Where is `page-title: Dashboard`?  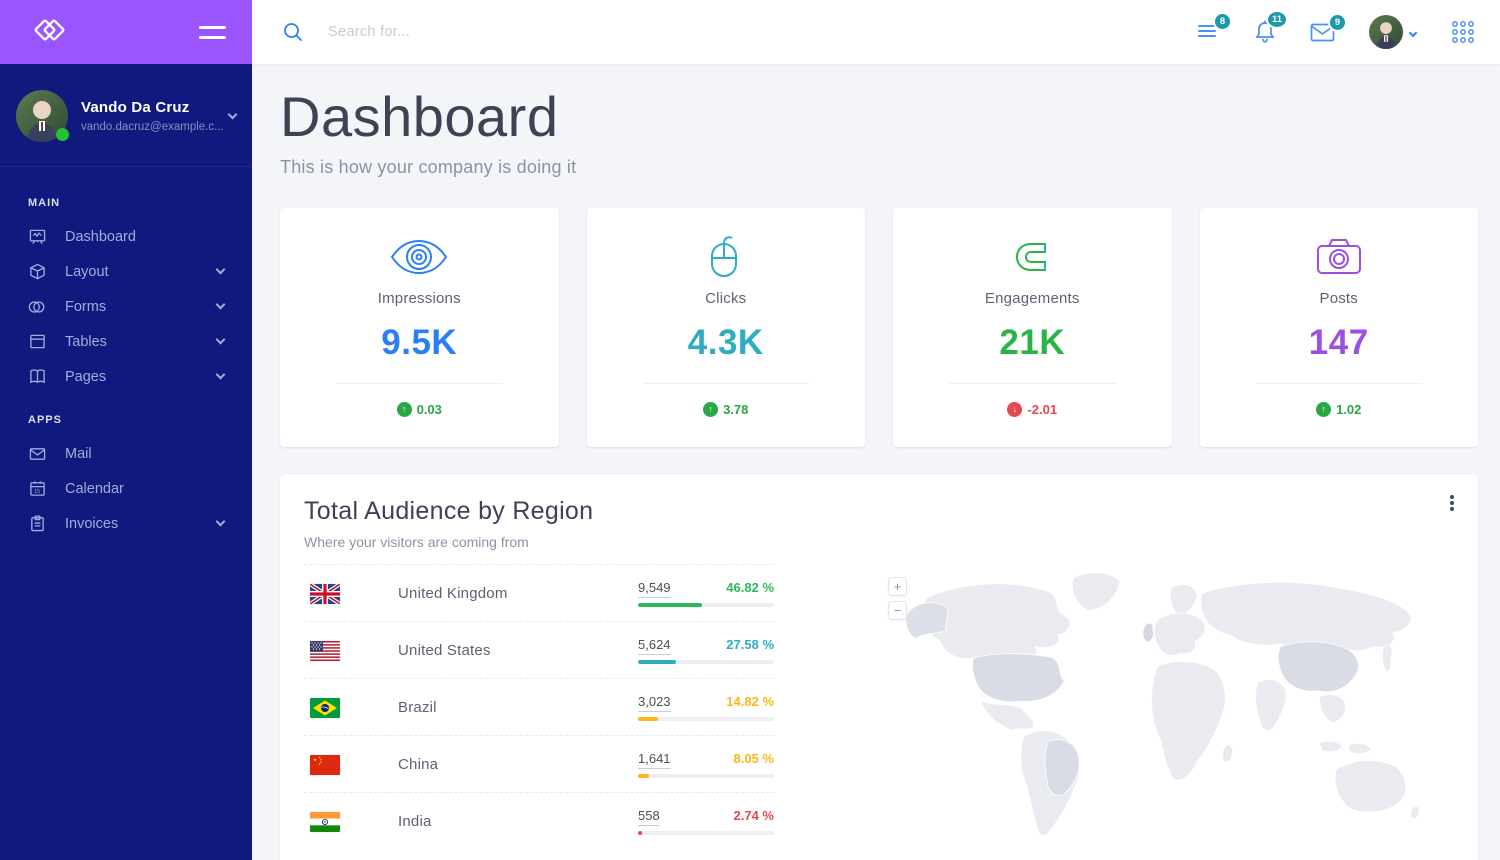
page-title: Dashboard is located at coordinates (419, 116).